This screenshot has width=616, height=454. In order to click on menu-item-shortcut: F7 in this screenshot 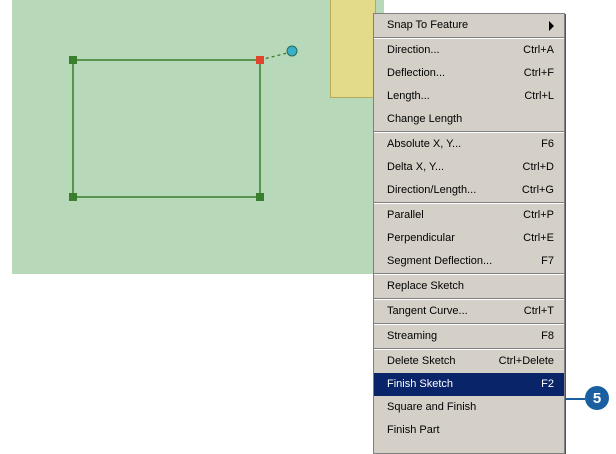, I will do `click(547, 261)`.